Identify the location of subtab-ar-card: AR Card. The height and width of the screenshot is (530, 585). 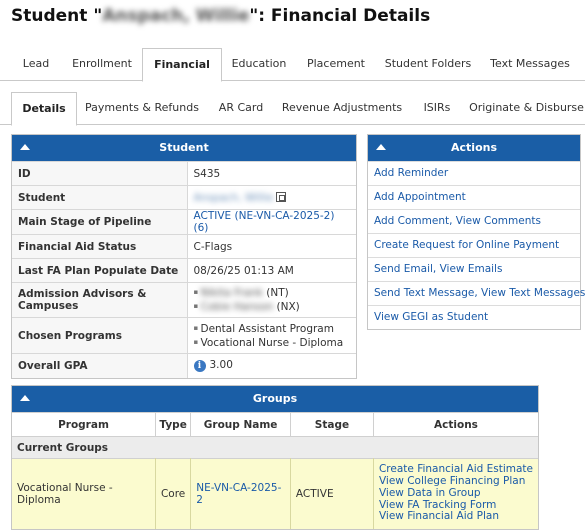
(241, 108).